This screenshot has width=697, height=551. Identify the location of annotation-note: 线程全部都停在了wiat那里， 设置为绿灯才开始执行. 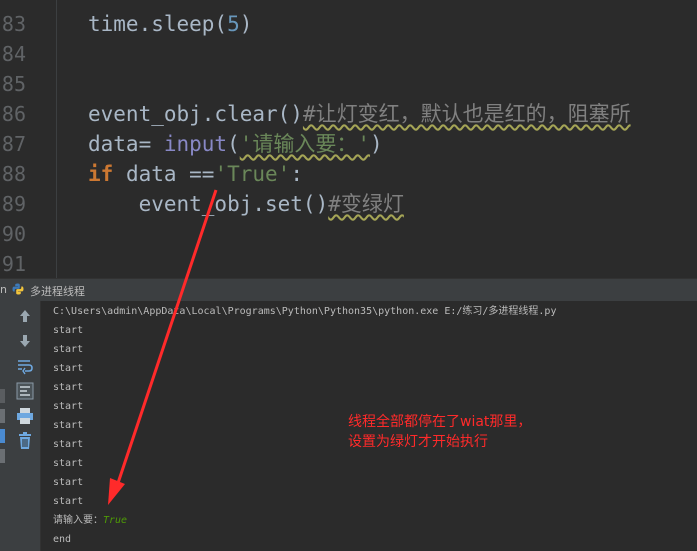
(439, 432).